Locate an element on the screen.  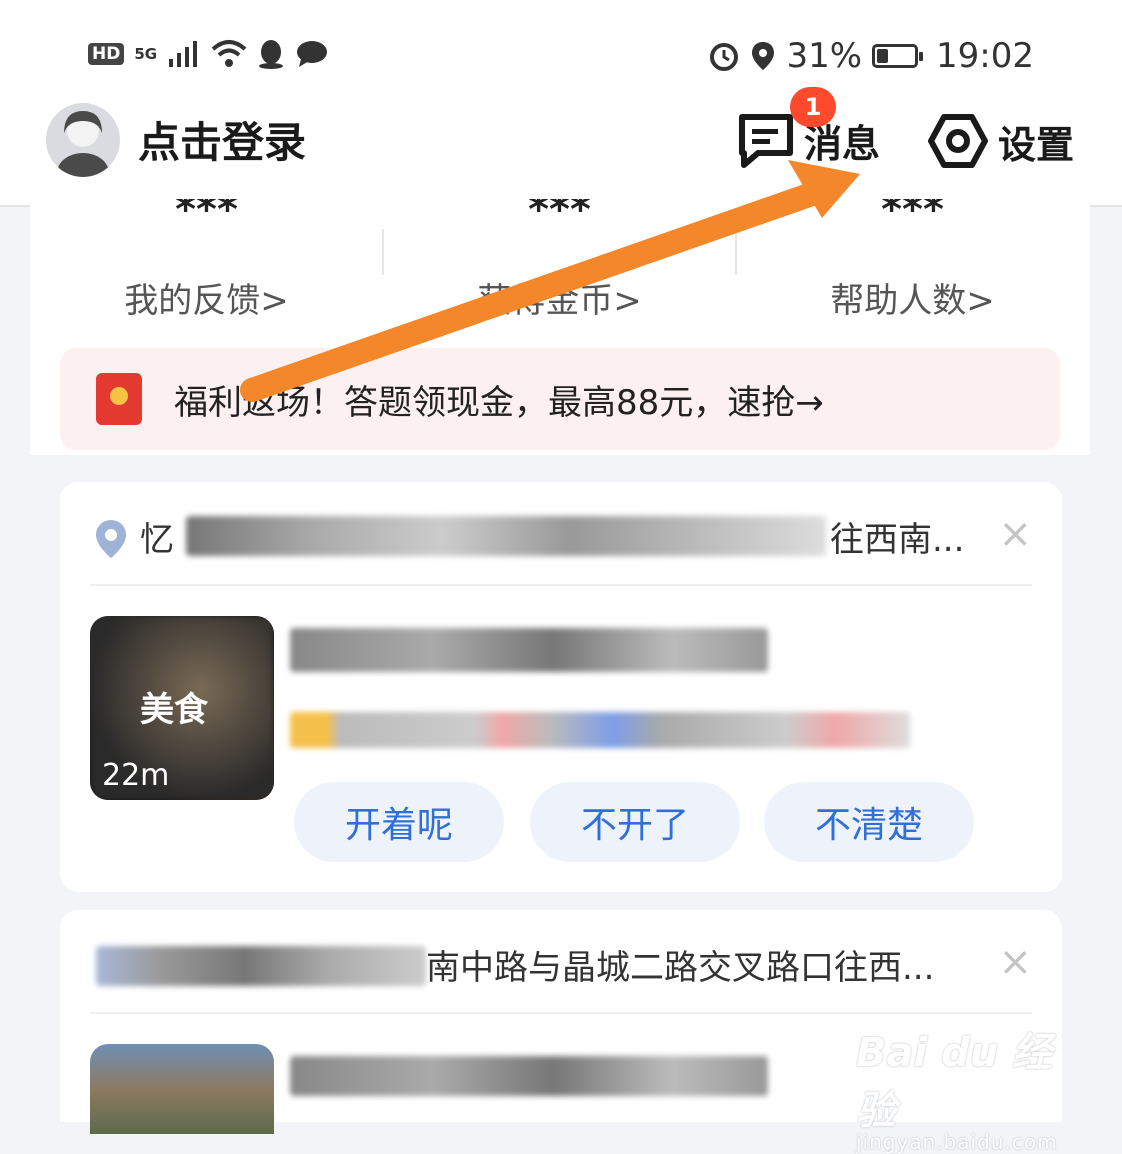
poi-title-prefix: 忆 is located at coordinates (157, 540).